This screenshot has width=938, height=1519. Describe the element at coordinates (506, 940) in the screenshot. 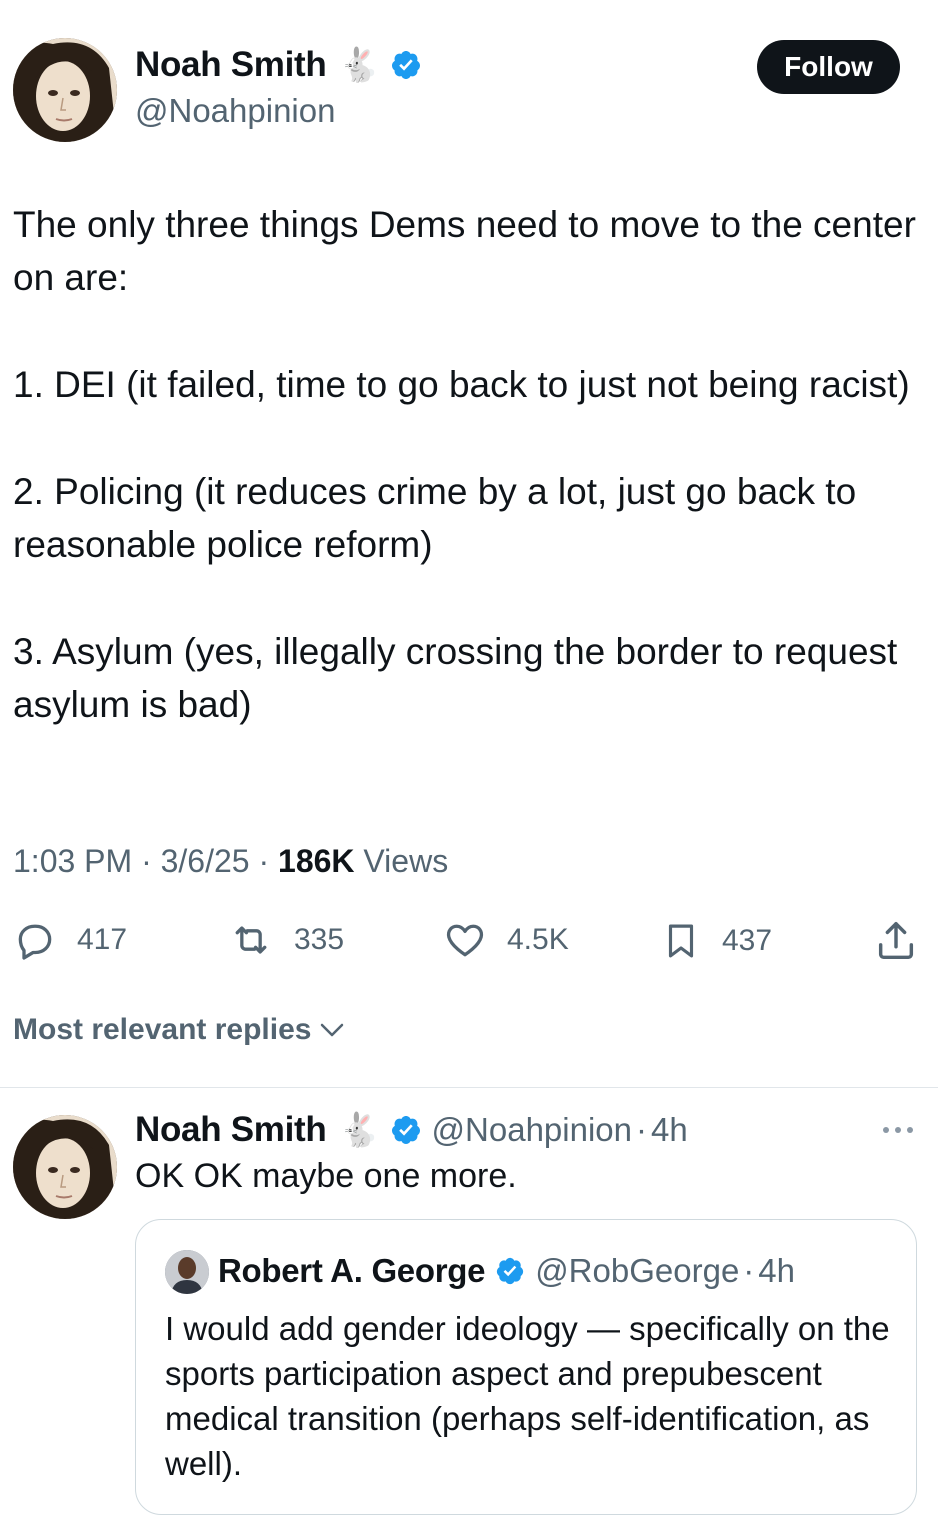

I see `like-button: 4.5K` at that location.